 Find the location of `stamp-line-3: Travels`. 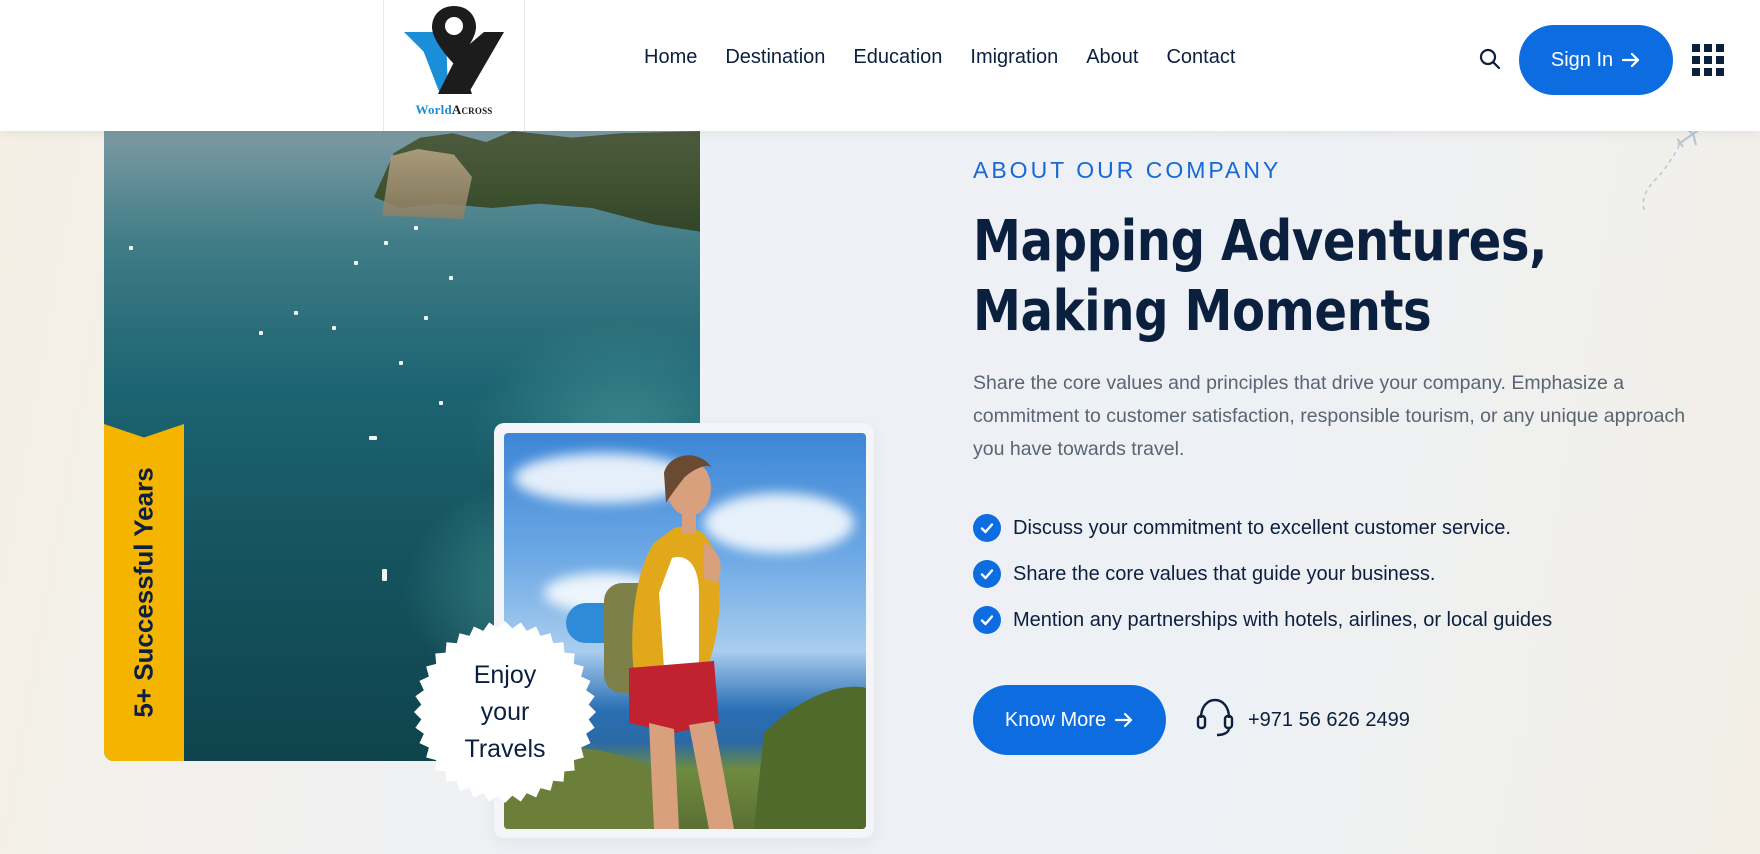

stamp-line-3: Travels is located at coordinates (505, 748).